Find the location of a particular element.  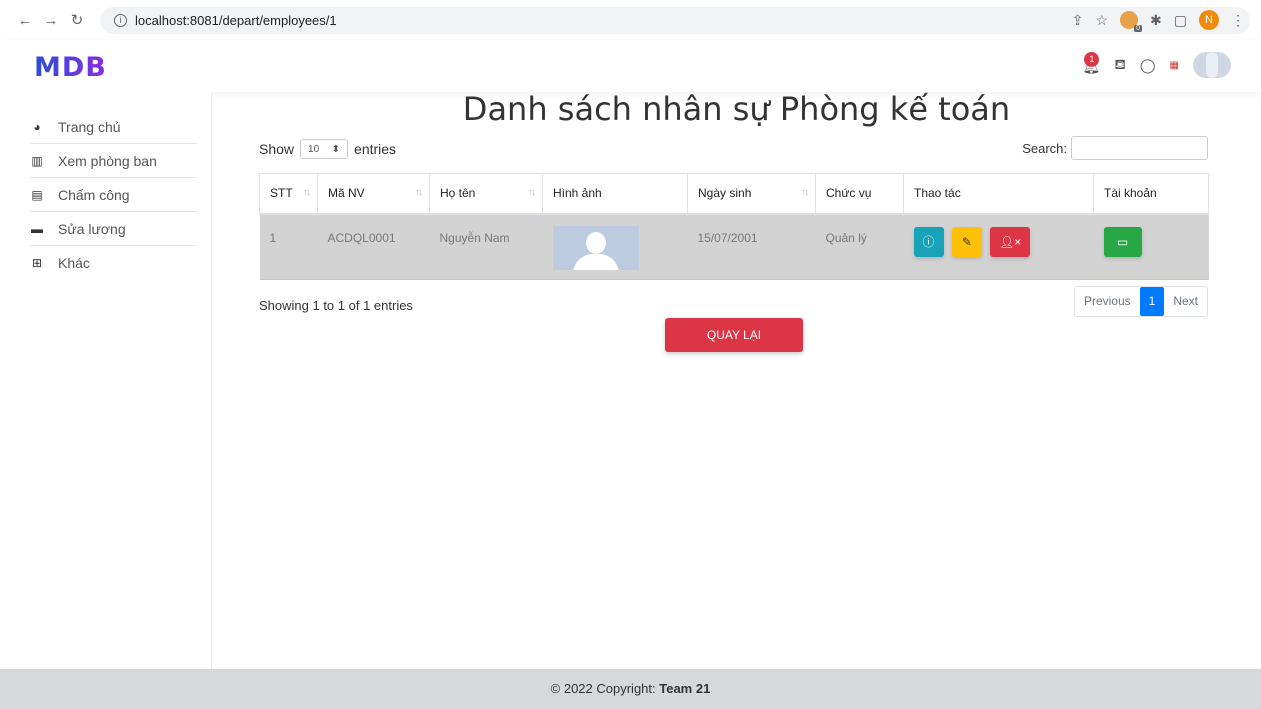

column-header-ngay-sinh: Ngày sinh ↑↓ is located at coordinates (751, 194).